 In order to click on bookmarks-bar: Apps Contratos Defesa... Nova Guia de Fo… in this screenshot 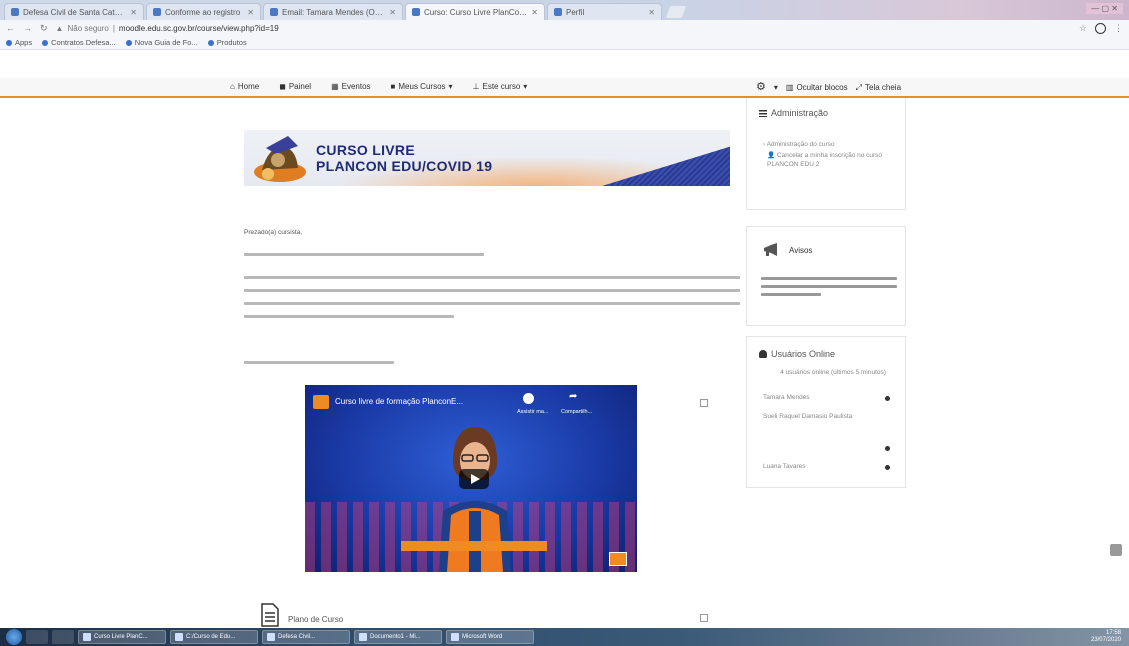, I will do `click(564, 43)`.